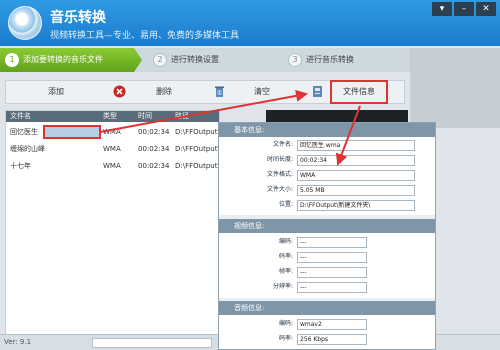  I want to click on field-size: 文件大小: 5.05 MB, so click(327, 190).